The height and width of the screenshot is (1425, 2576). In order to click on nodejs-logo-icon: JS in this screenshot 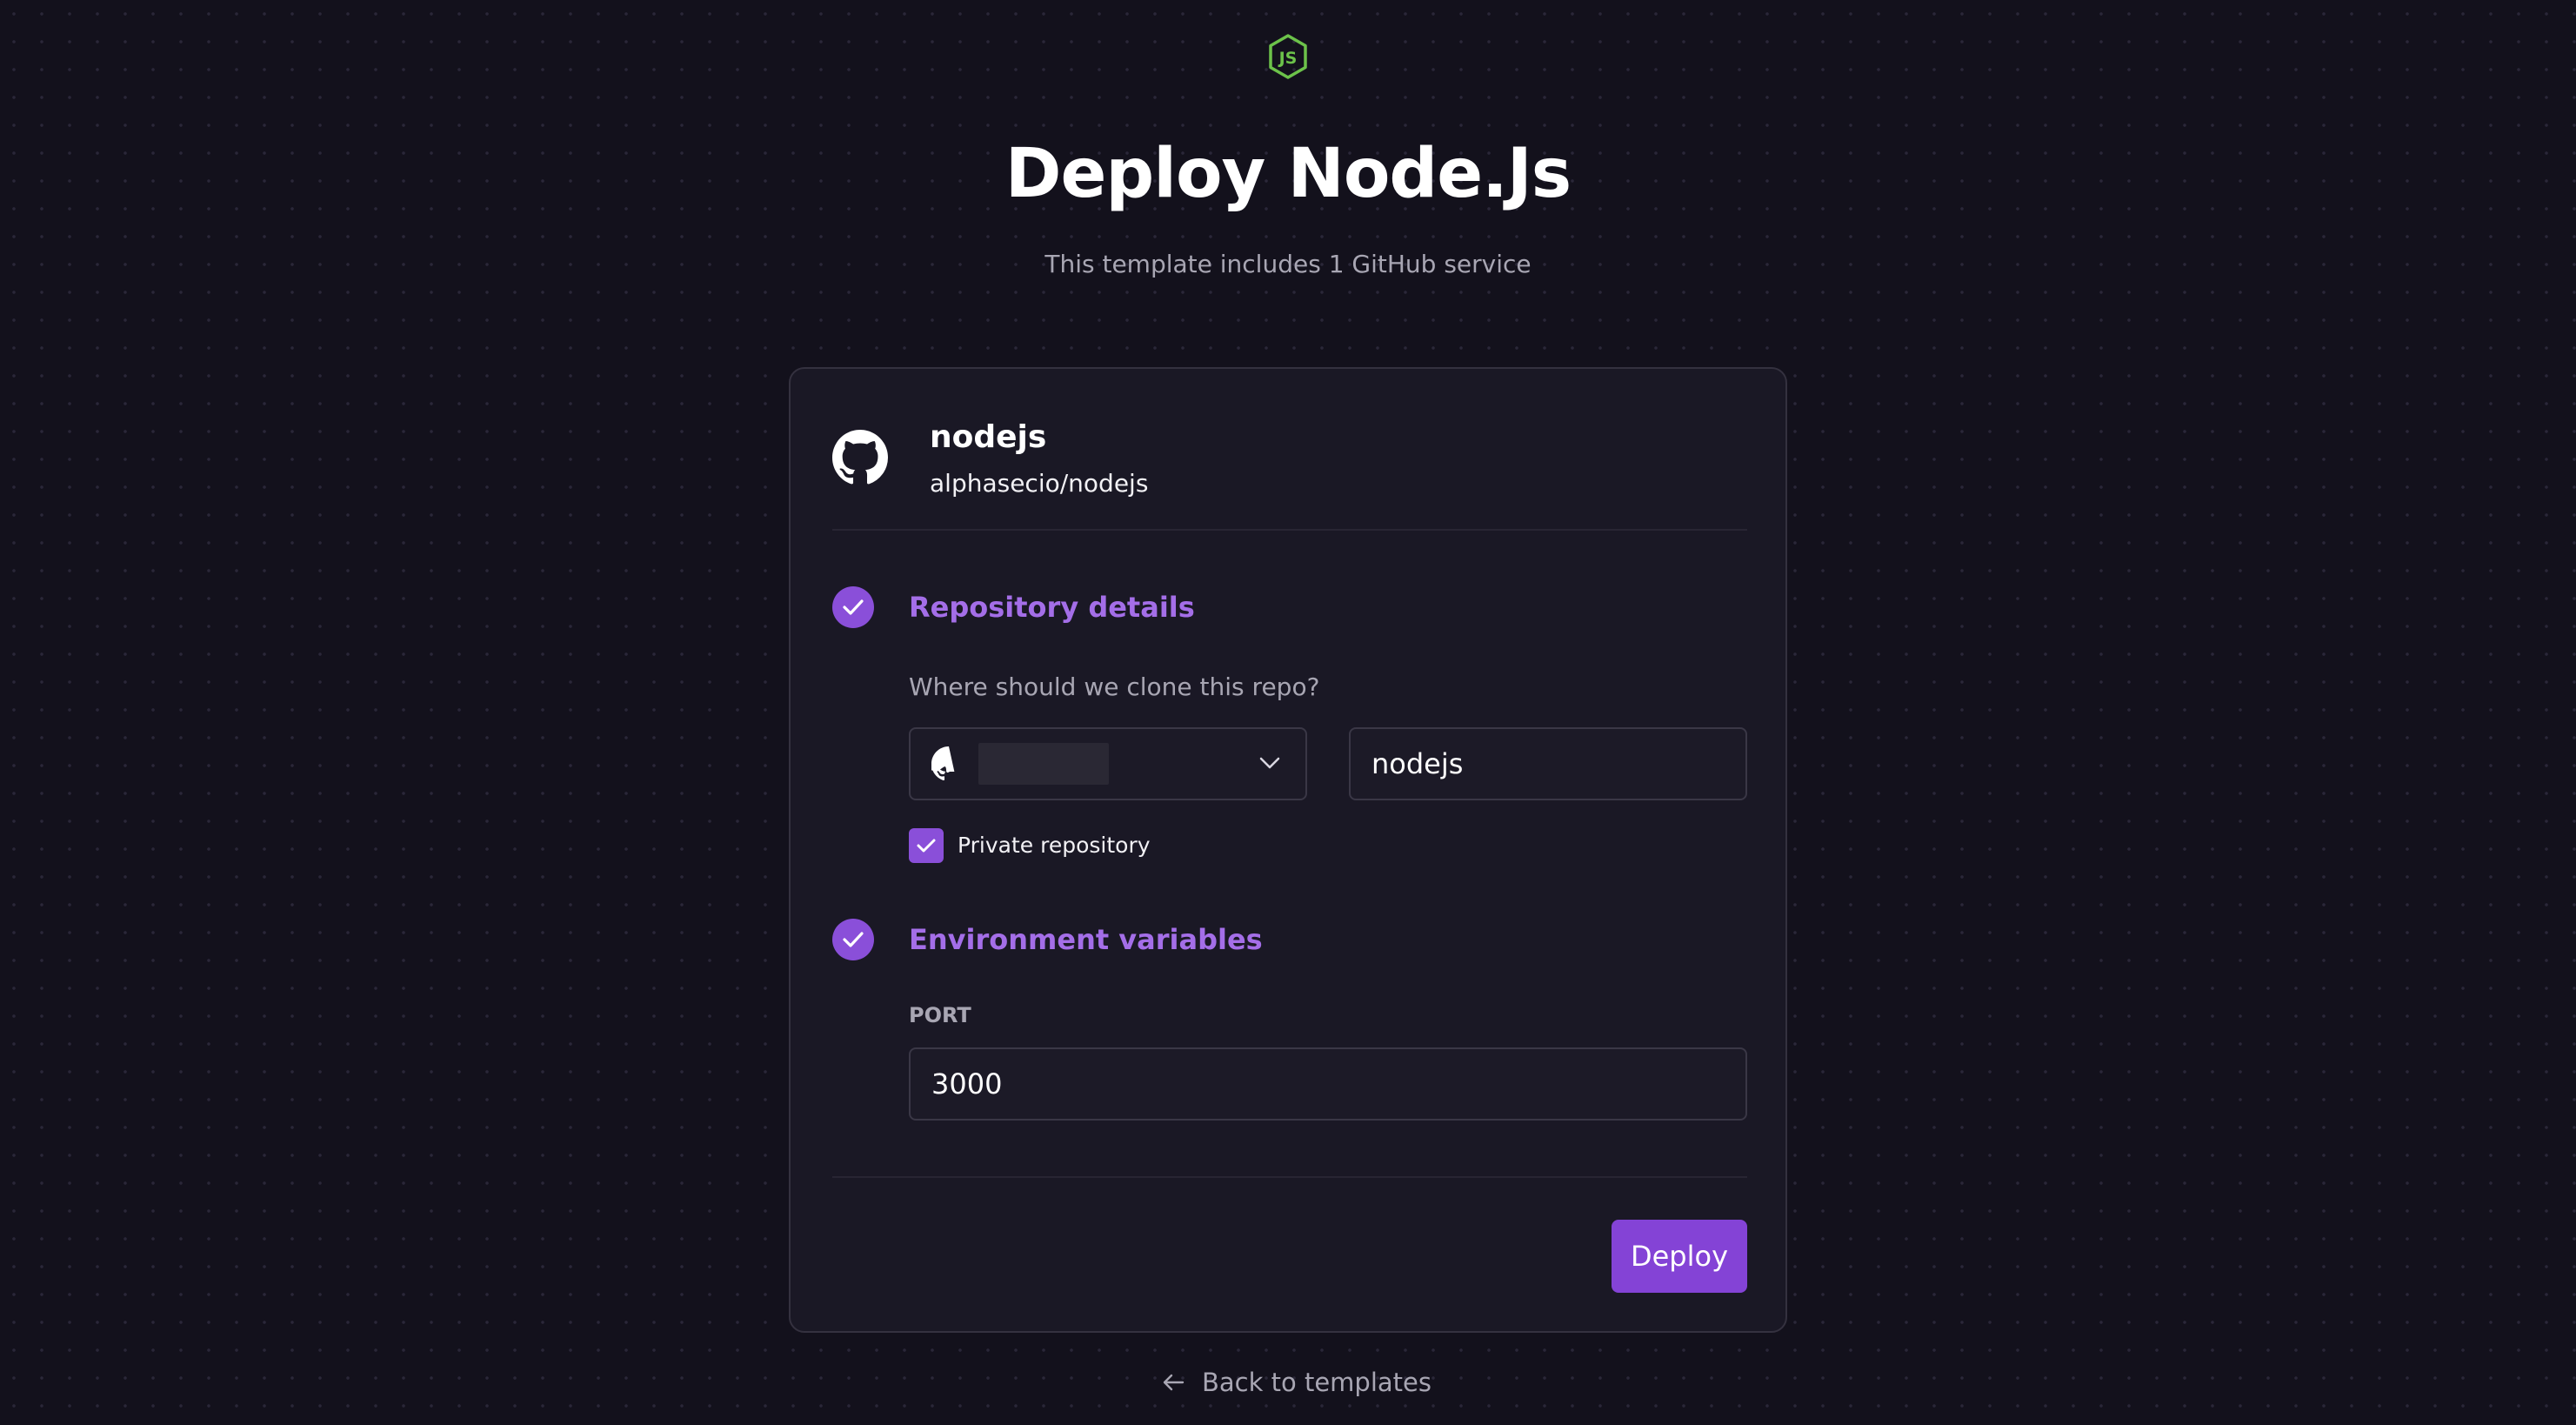, I will do `click(1288, 57)`.